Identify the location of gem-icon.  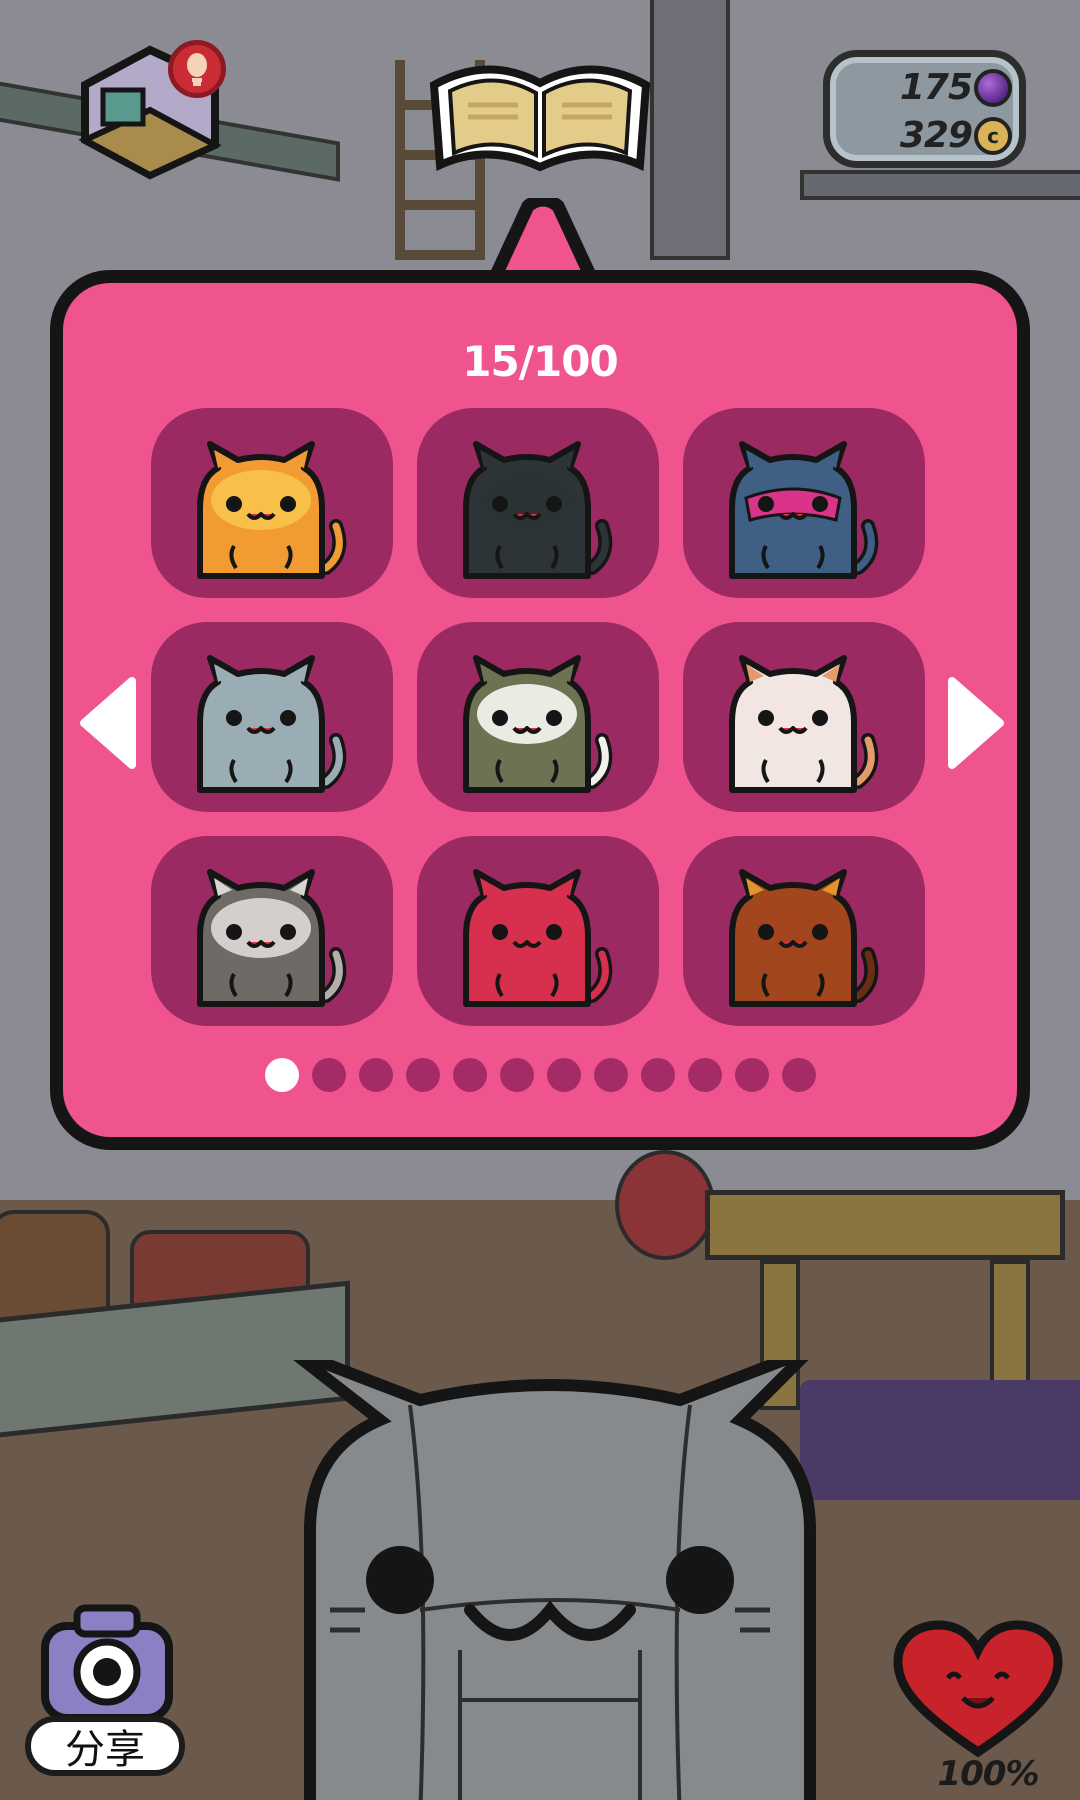
(993, 87).